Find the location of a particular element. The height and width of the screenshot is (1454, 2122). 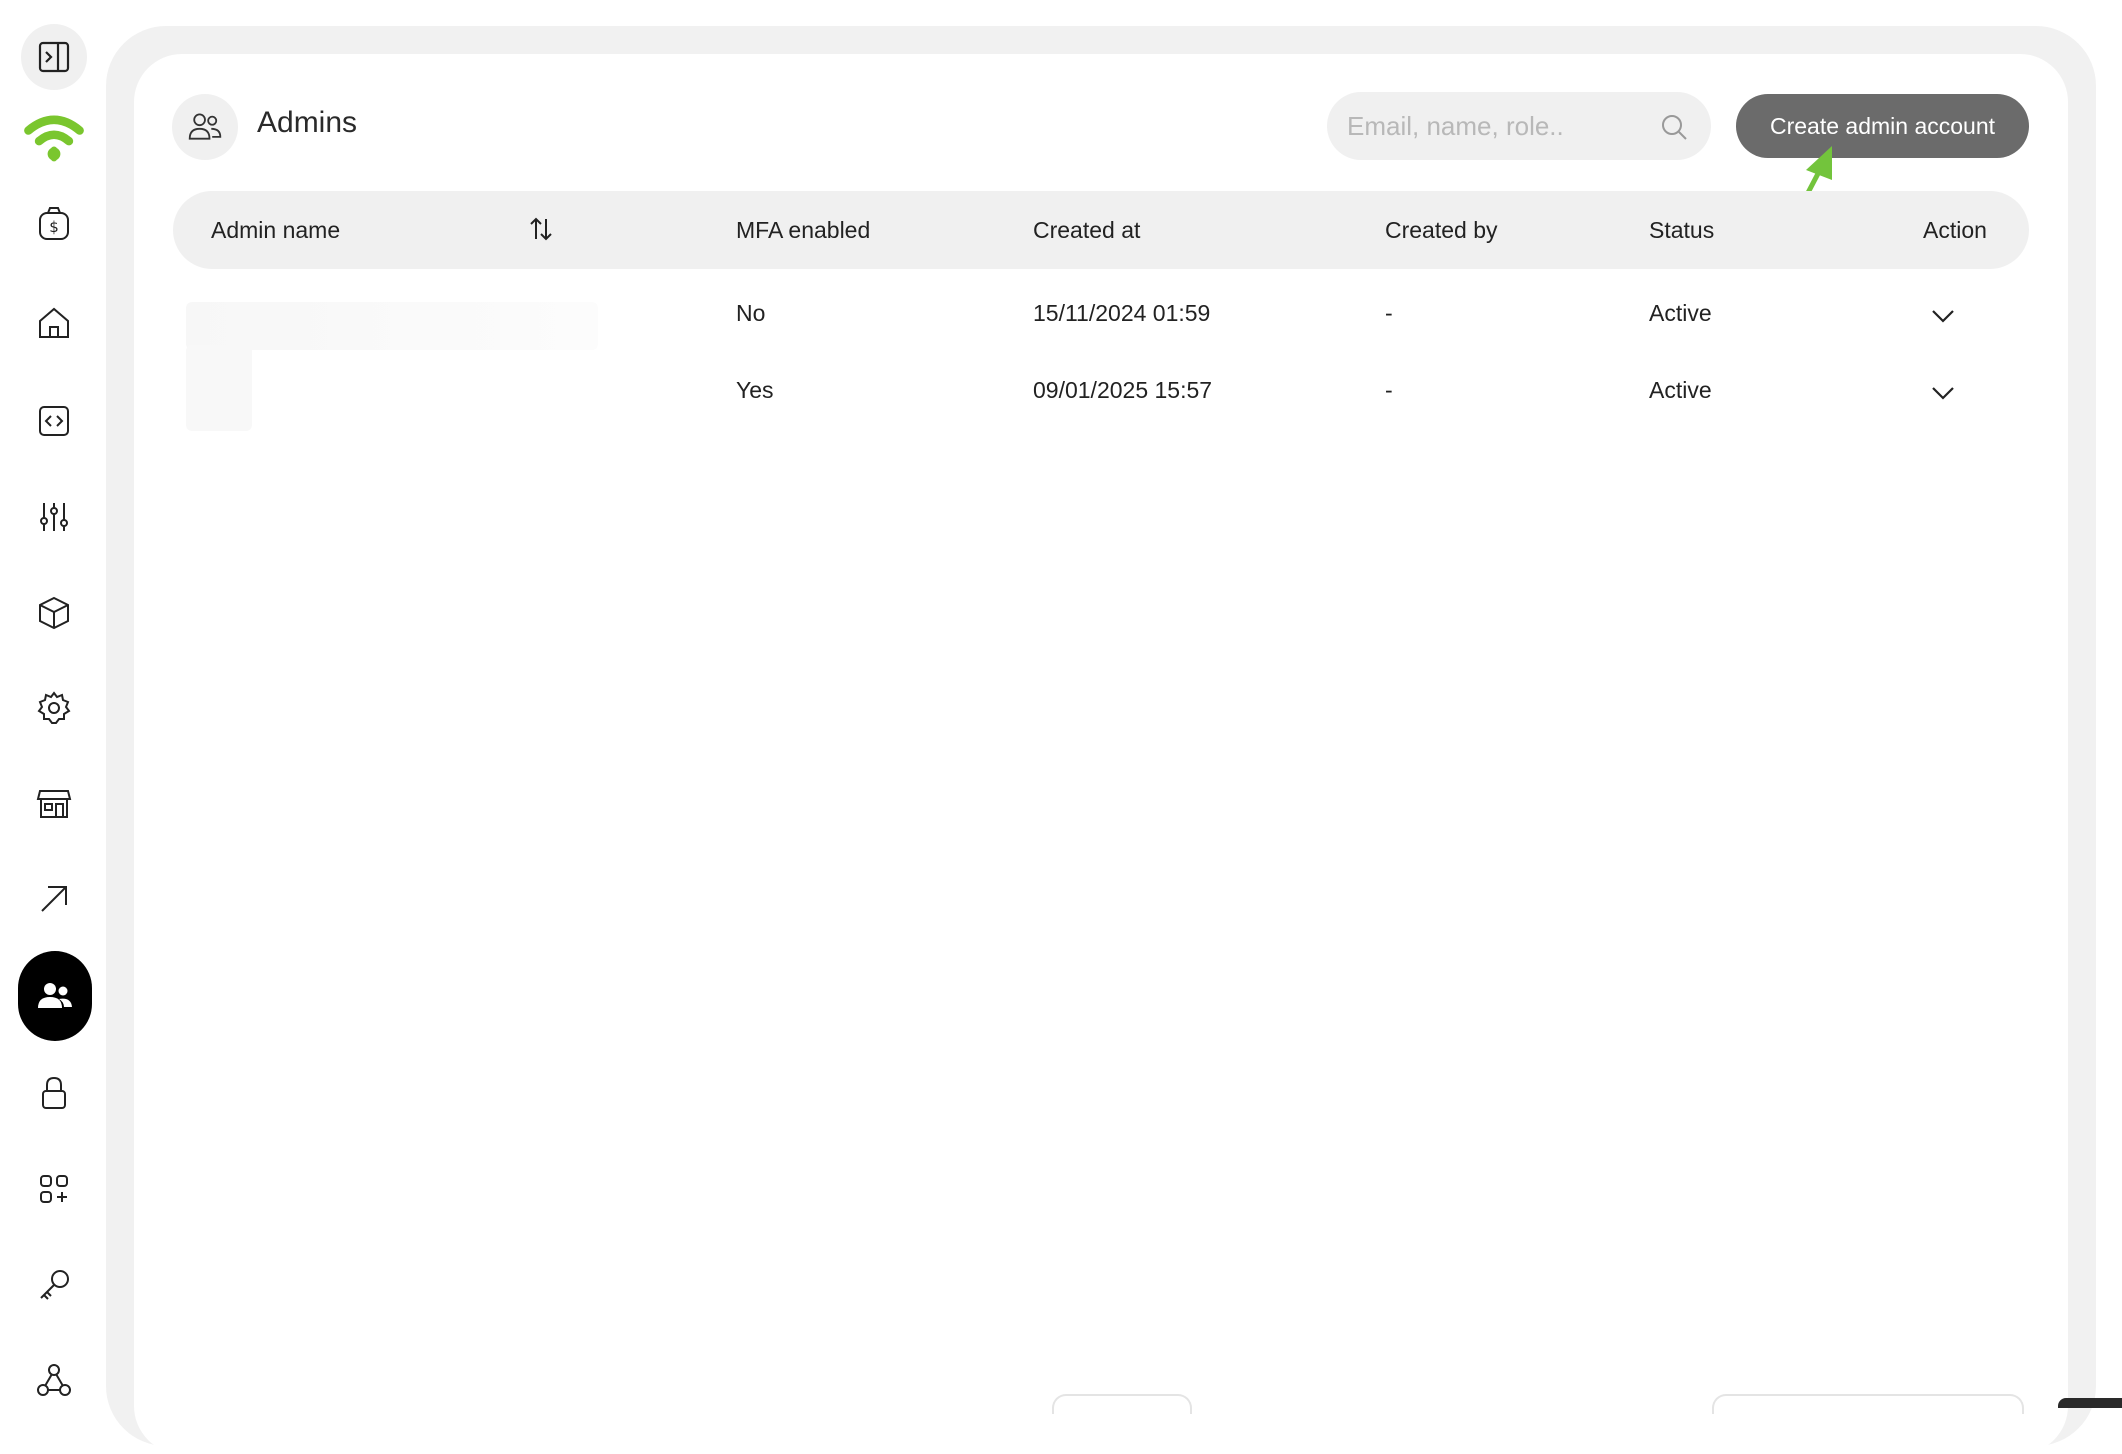

page-size-control is located at coordinates (1868, 1404).